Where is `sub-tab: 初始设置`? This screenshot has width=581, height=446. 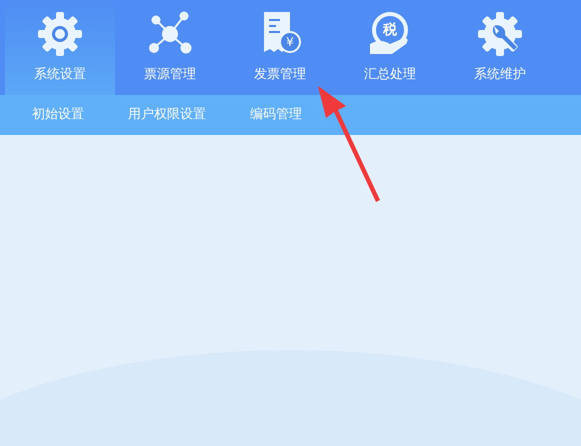 sub-tab: 初始设置 is located at coordinates (58, 115).